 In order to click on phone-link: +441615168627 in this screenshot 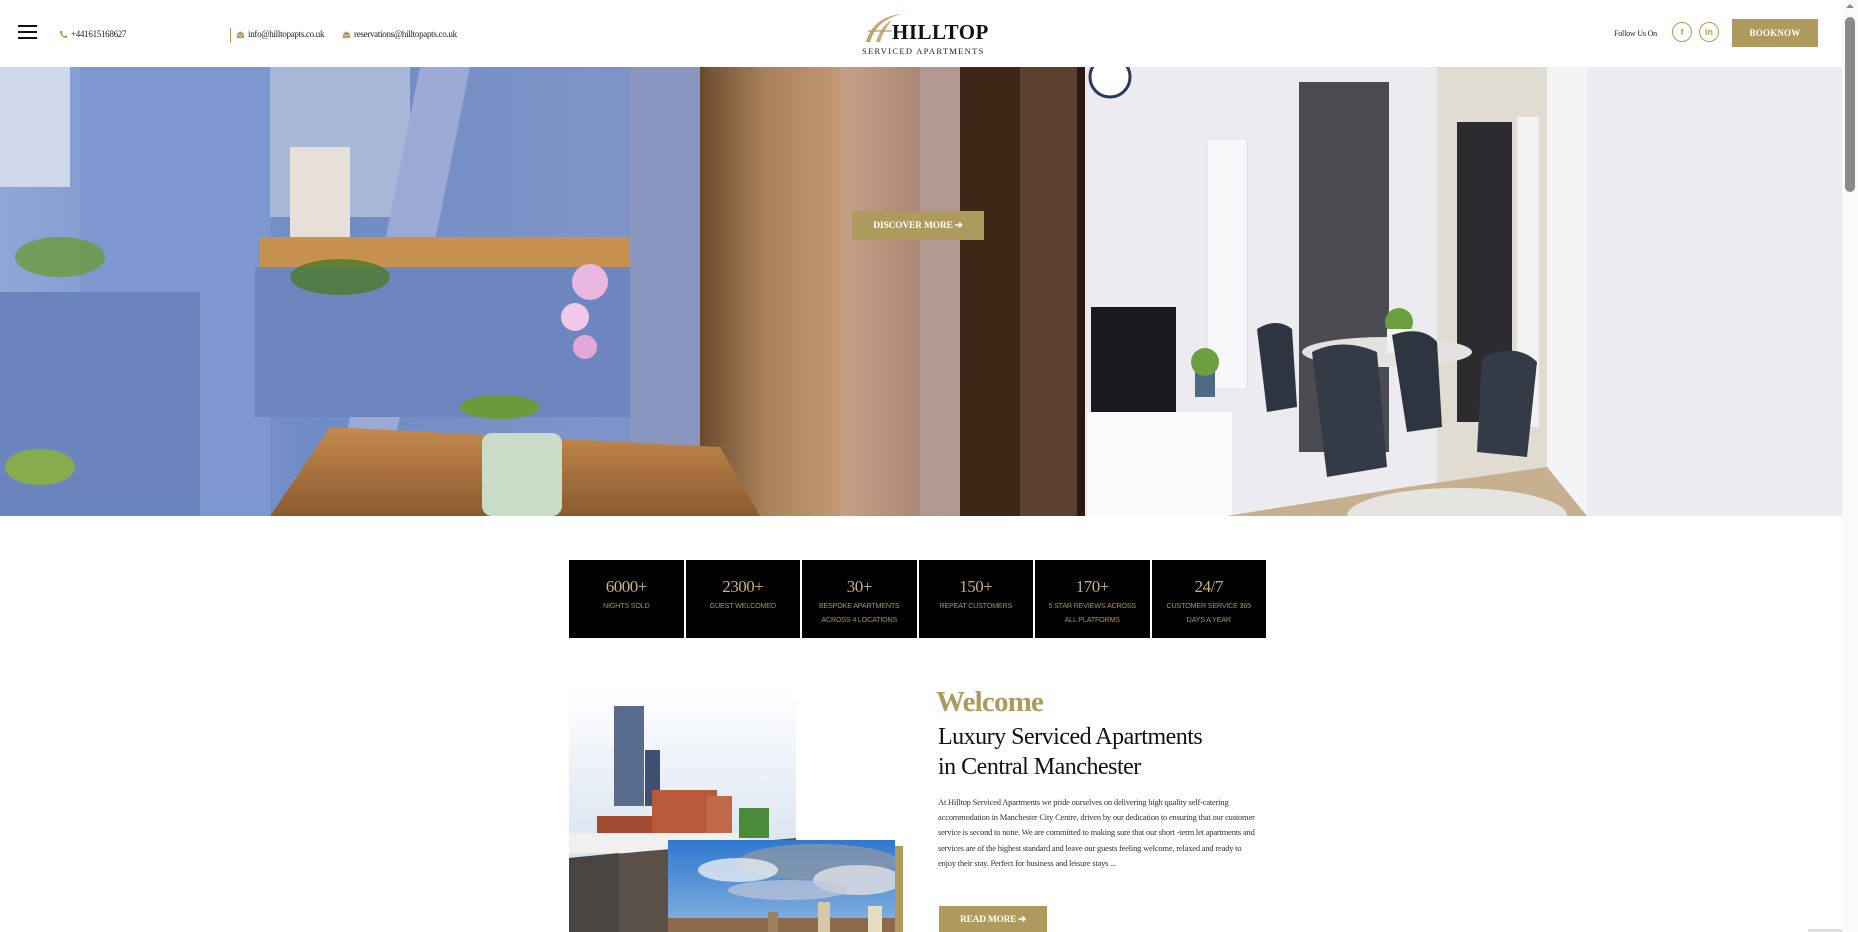, I will do `click(92, 34)`.